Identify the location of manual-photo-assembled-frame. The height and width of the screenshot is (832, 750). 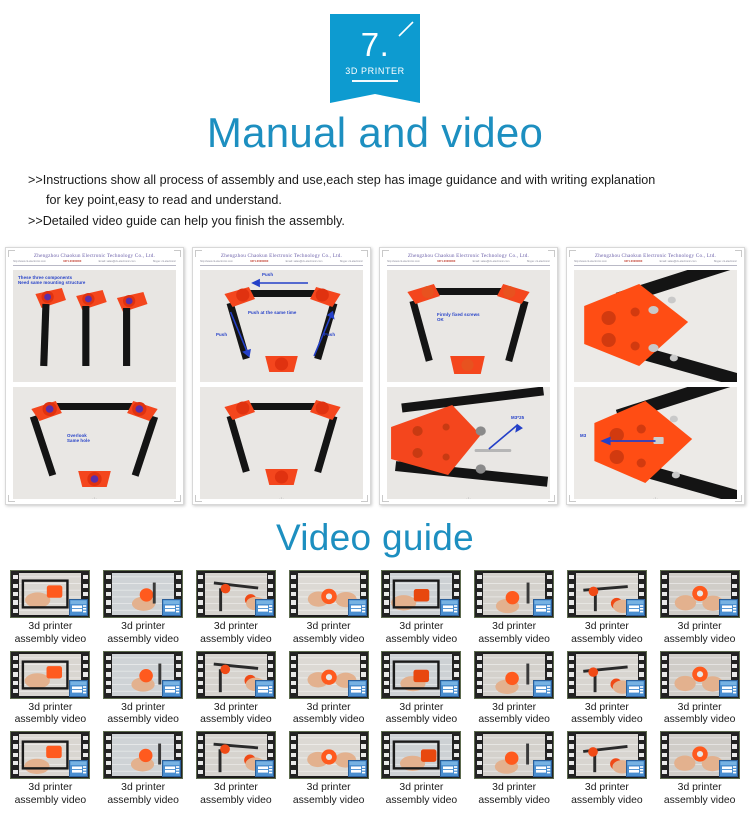
(281, 442).